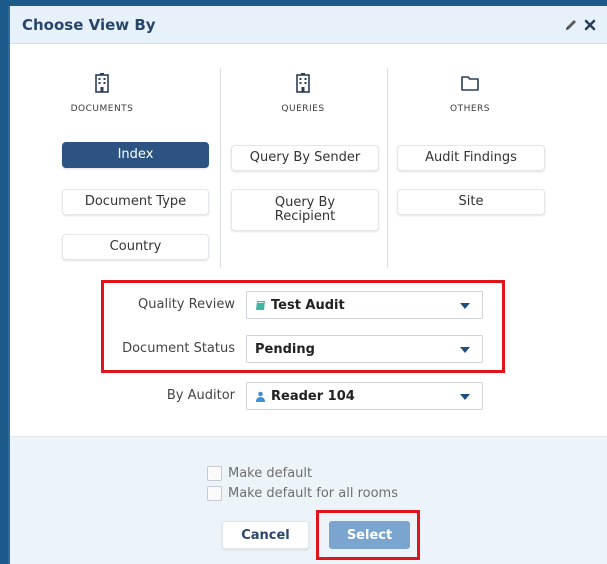  I want to click on option-query-by-recipient: Query By Recipient, so click(305, 210).